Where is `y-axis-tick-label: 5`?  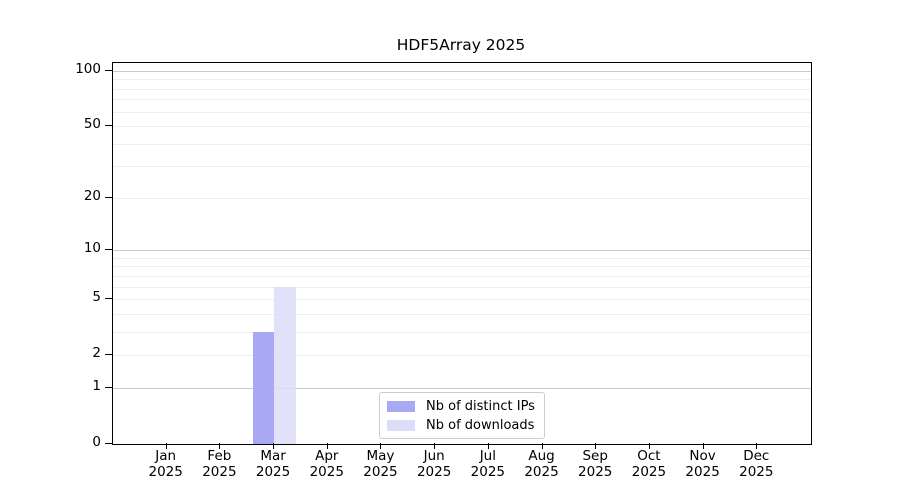
y-axis-tick-label: 5 is located at coordinates (96, 297).